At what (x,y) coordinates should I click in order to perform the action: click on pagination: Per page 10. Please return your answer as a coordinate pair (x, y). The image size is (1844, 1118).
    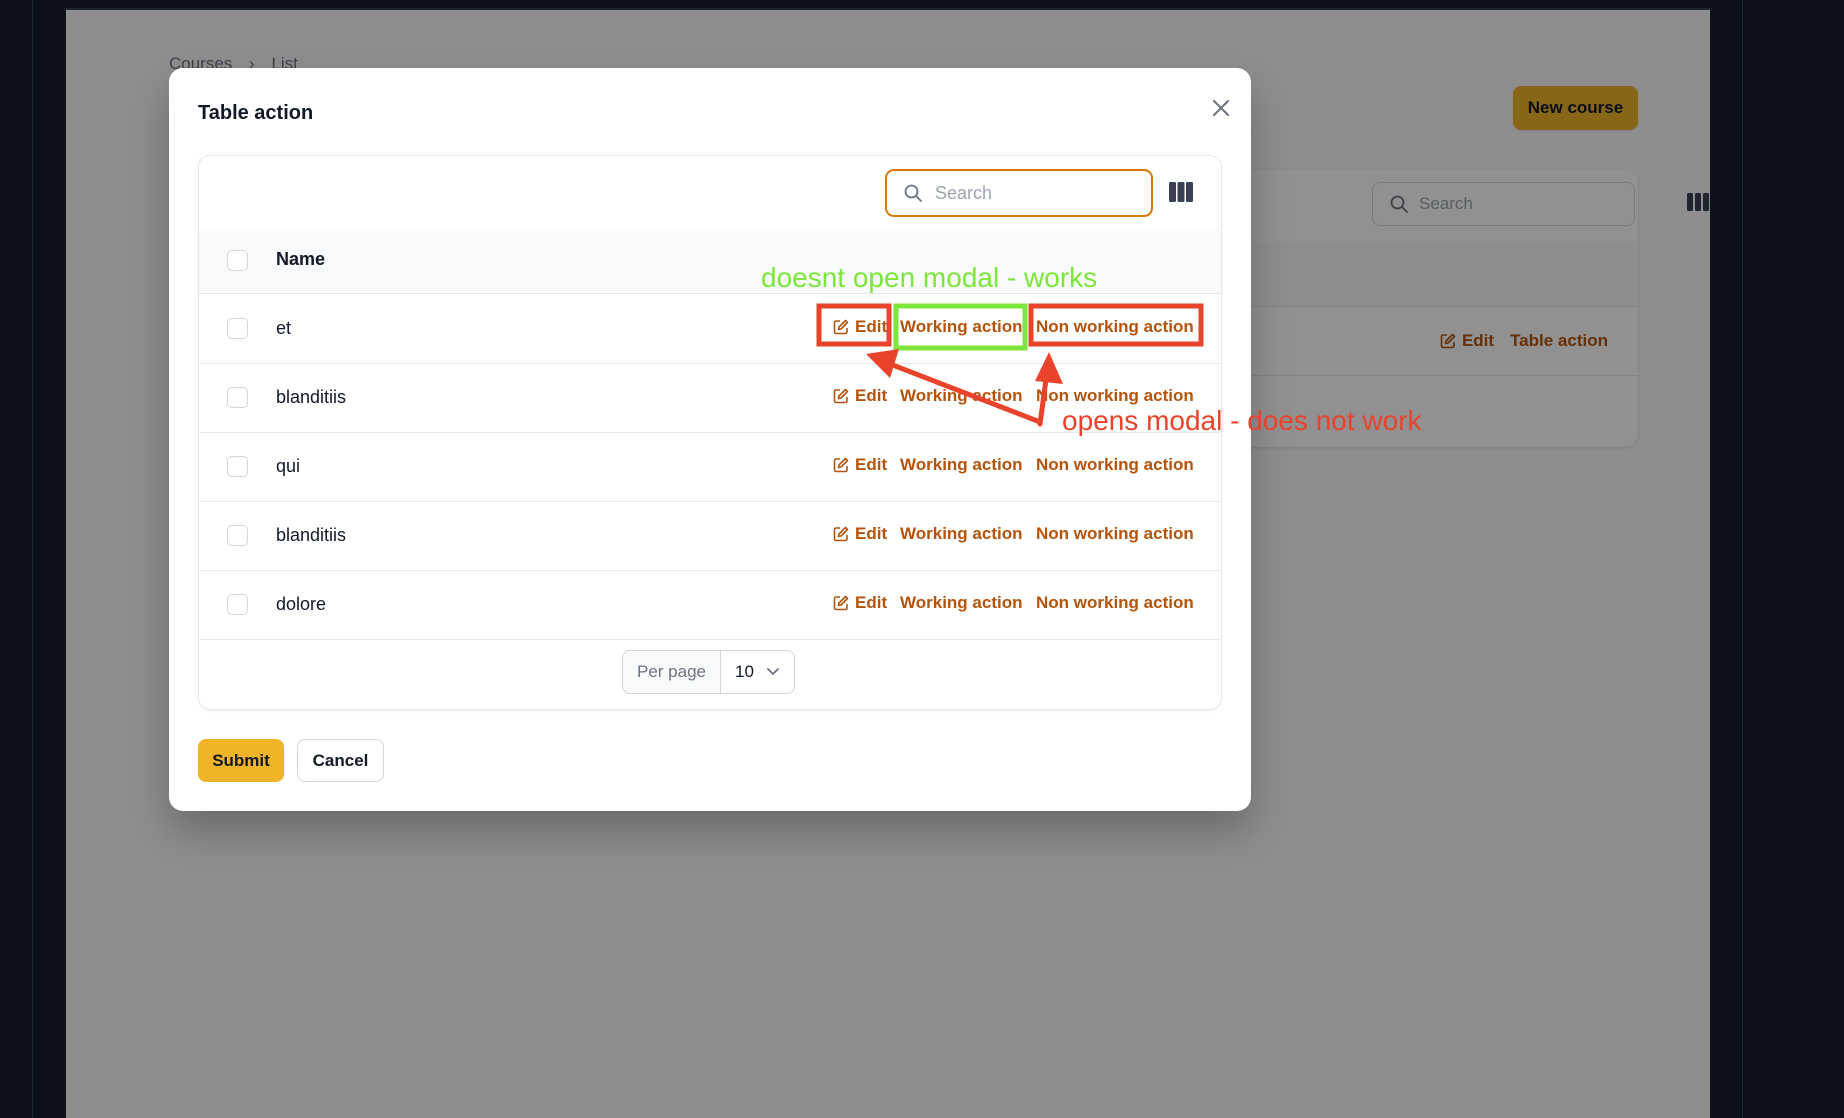
    Looking at the image, I should click on (708, 672).